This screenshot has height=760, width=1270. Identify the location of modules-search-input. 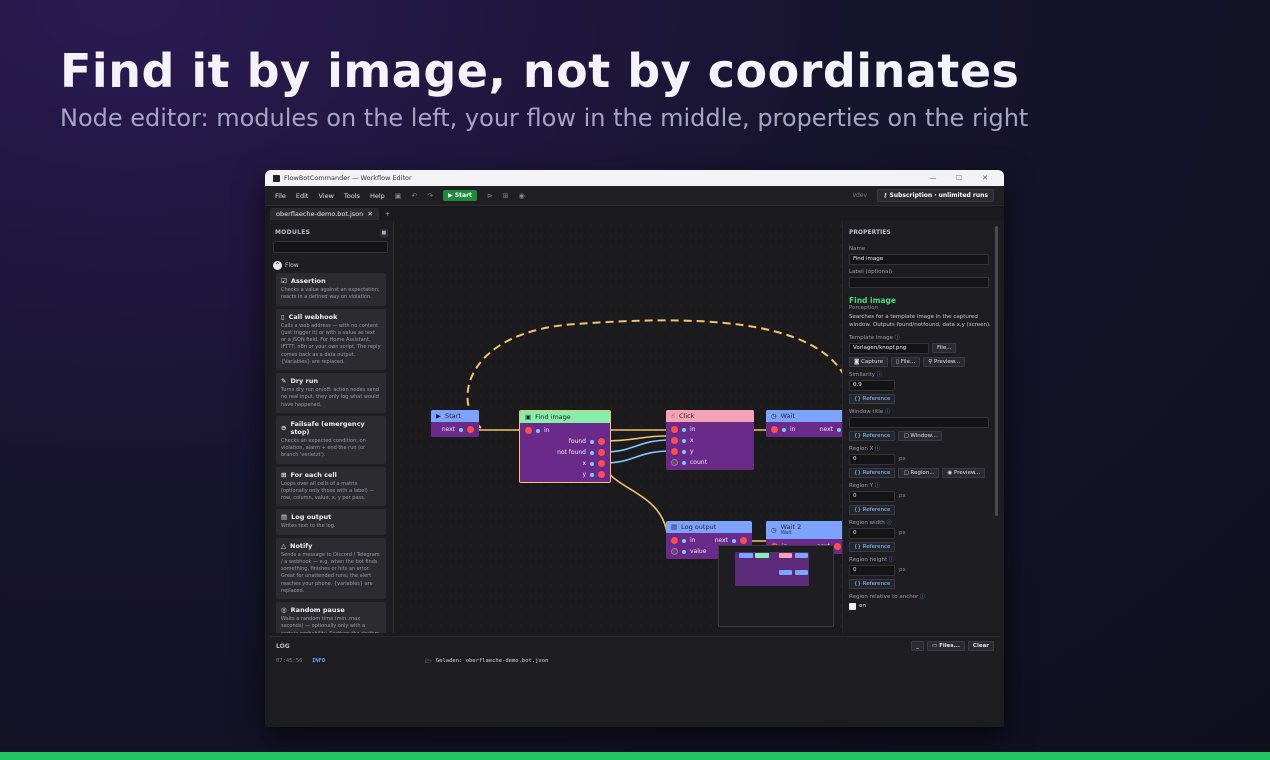
(330, 247).